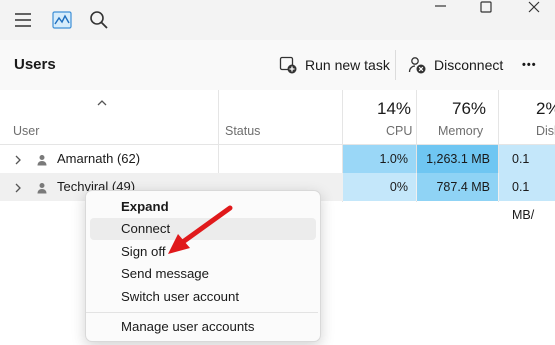  Describe the element at coordinates (469, 108) in the screenshot. I see `memory-percent: 76%` at that location.